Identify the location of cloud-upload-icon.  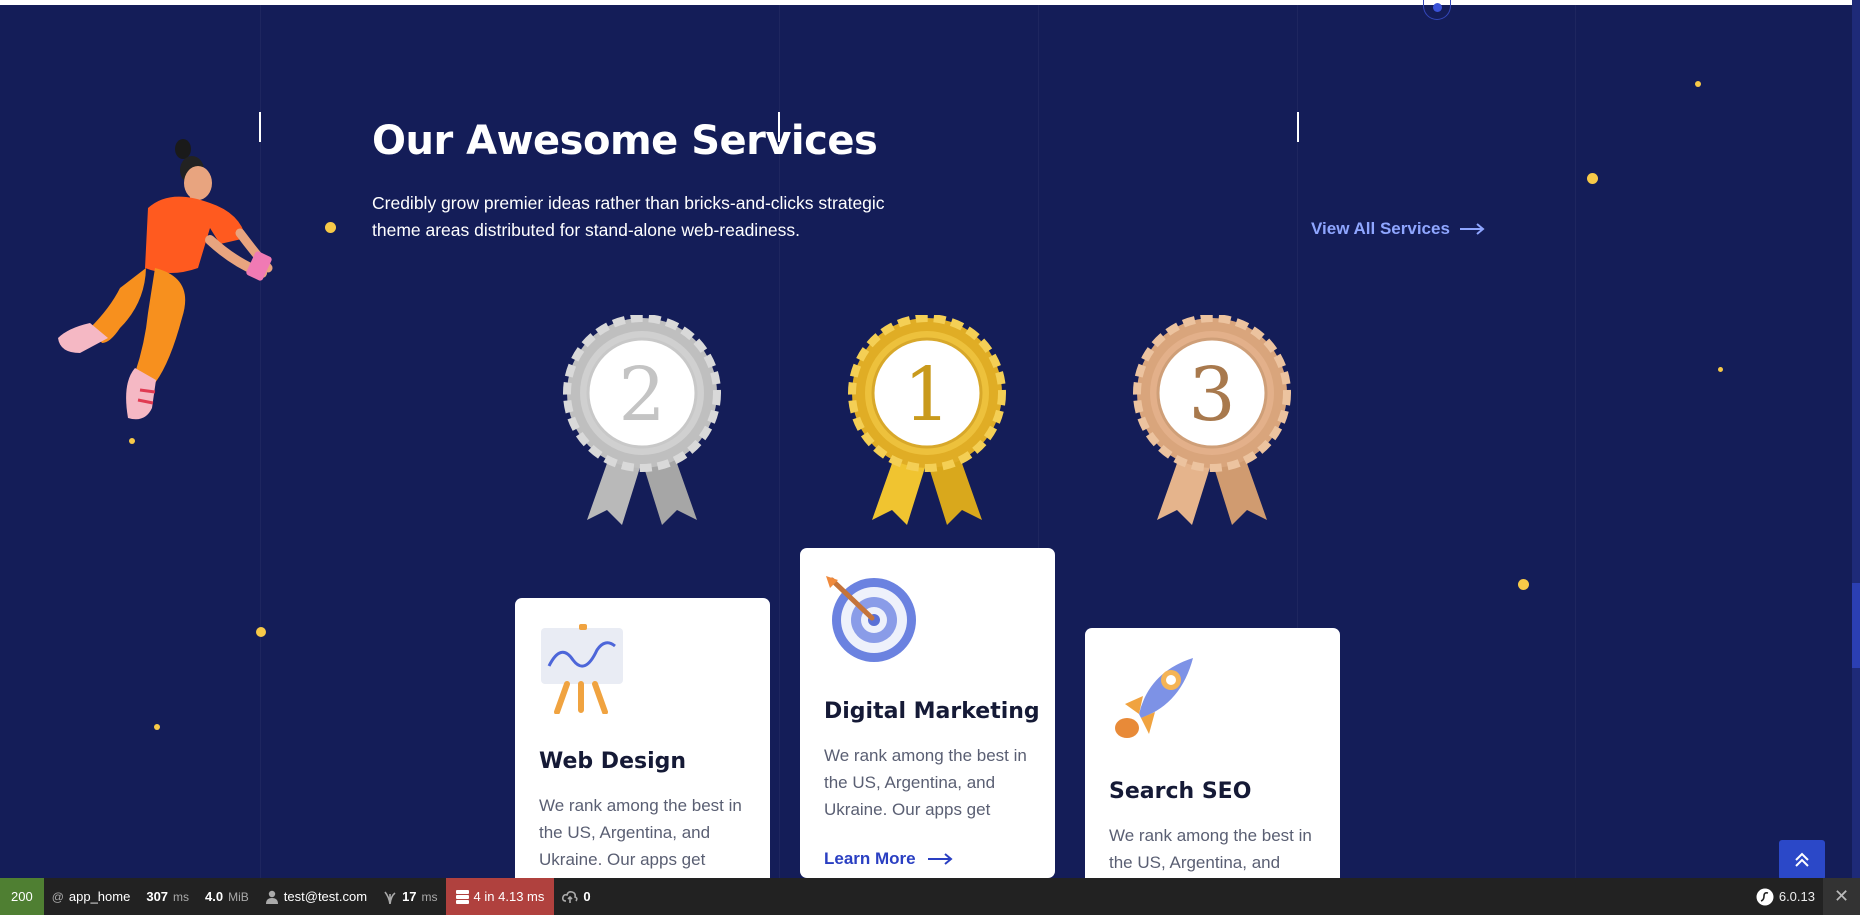
(570, 896).